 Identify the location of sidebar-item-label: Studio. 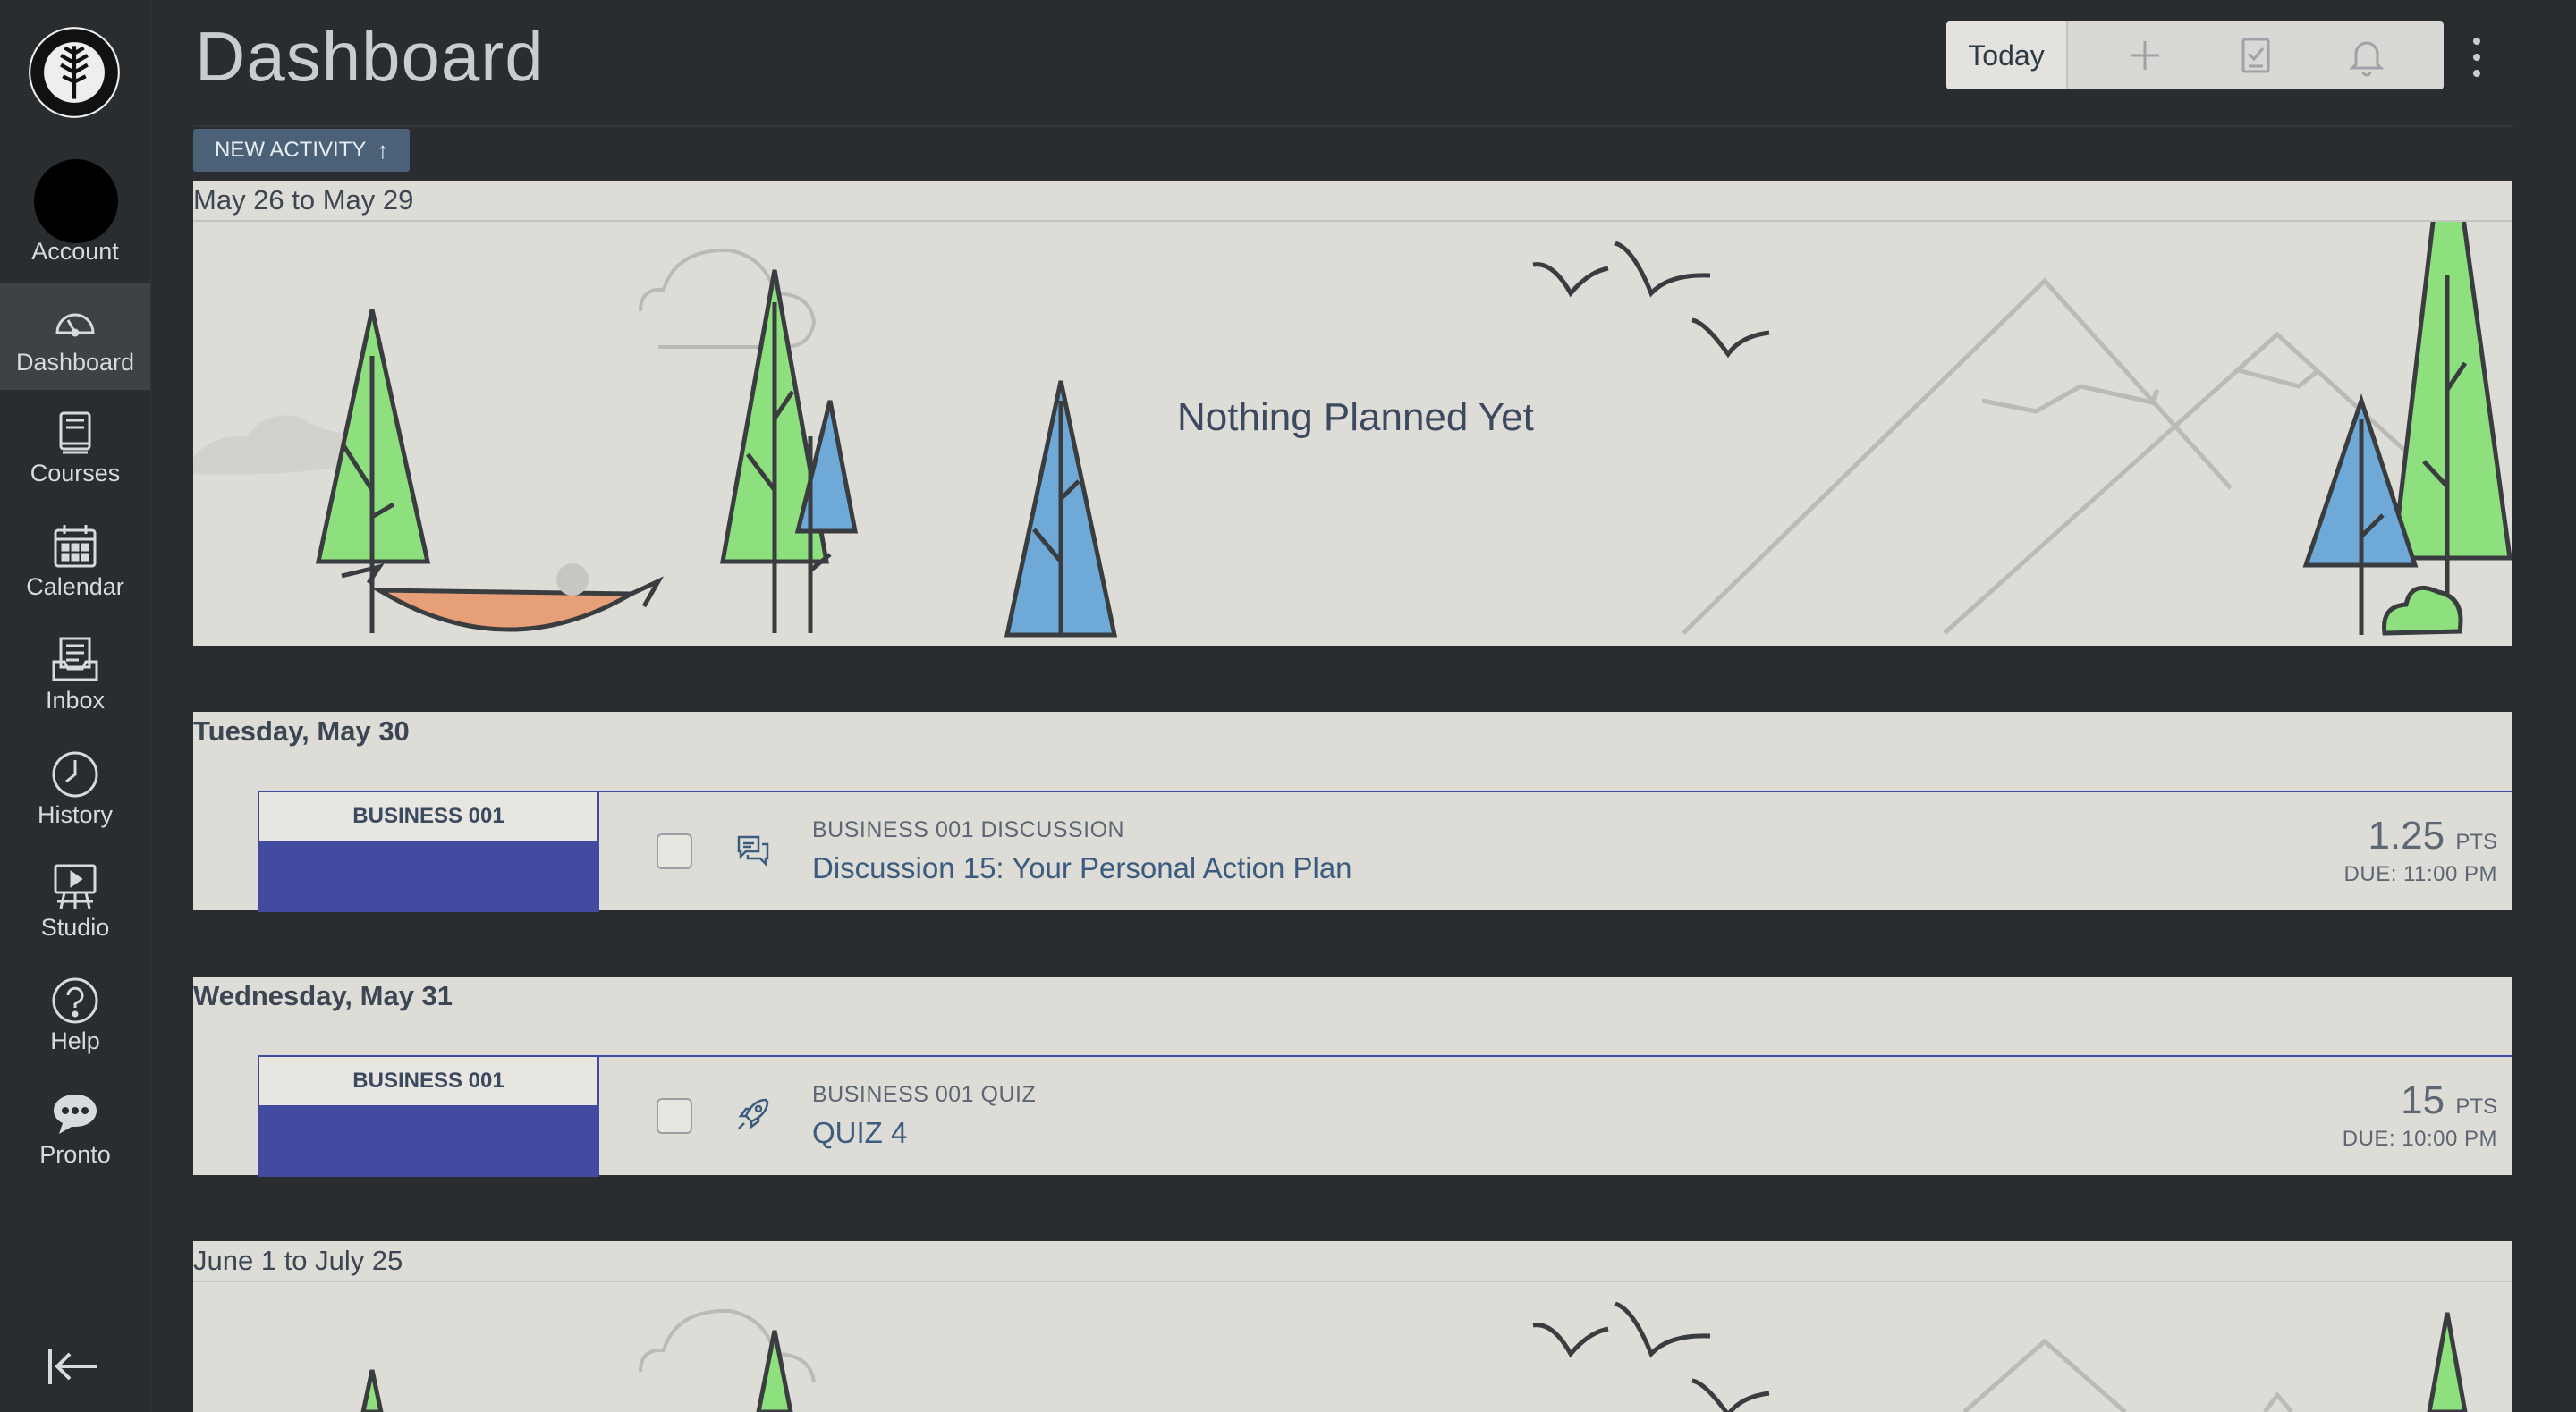
(75, 928).